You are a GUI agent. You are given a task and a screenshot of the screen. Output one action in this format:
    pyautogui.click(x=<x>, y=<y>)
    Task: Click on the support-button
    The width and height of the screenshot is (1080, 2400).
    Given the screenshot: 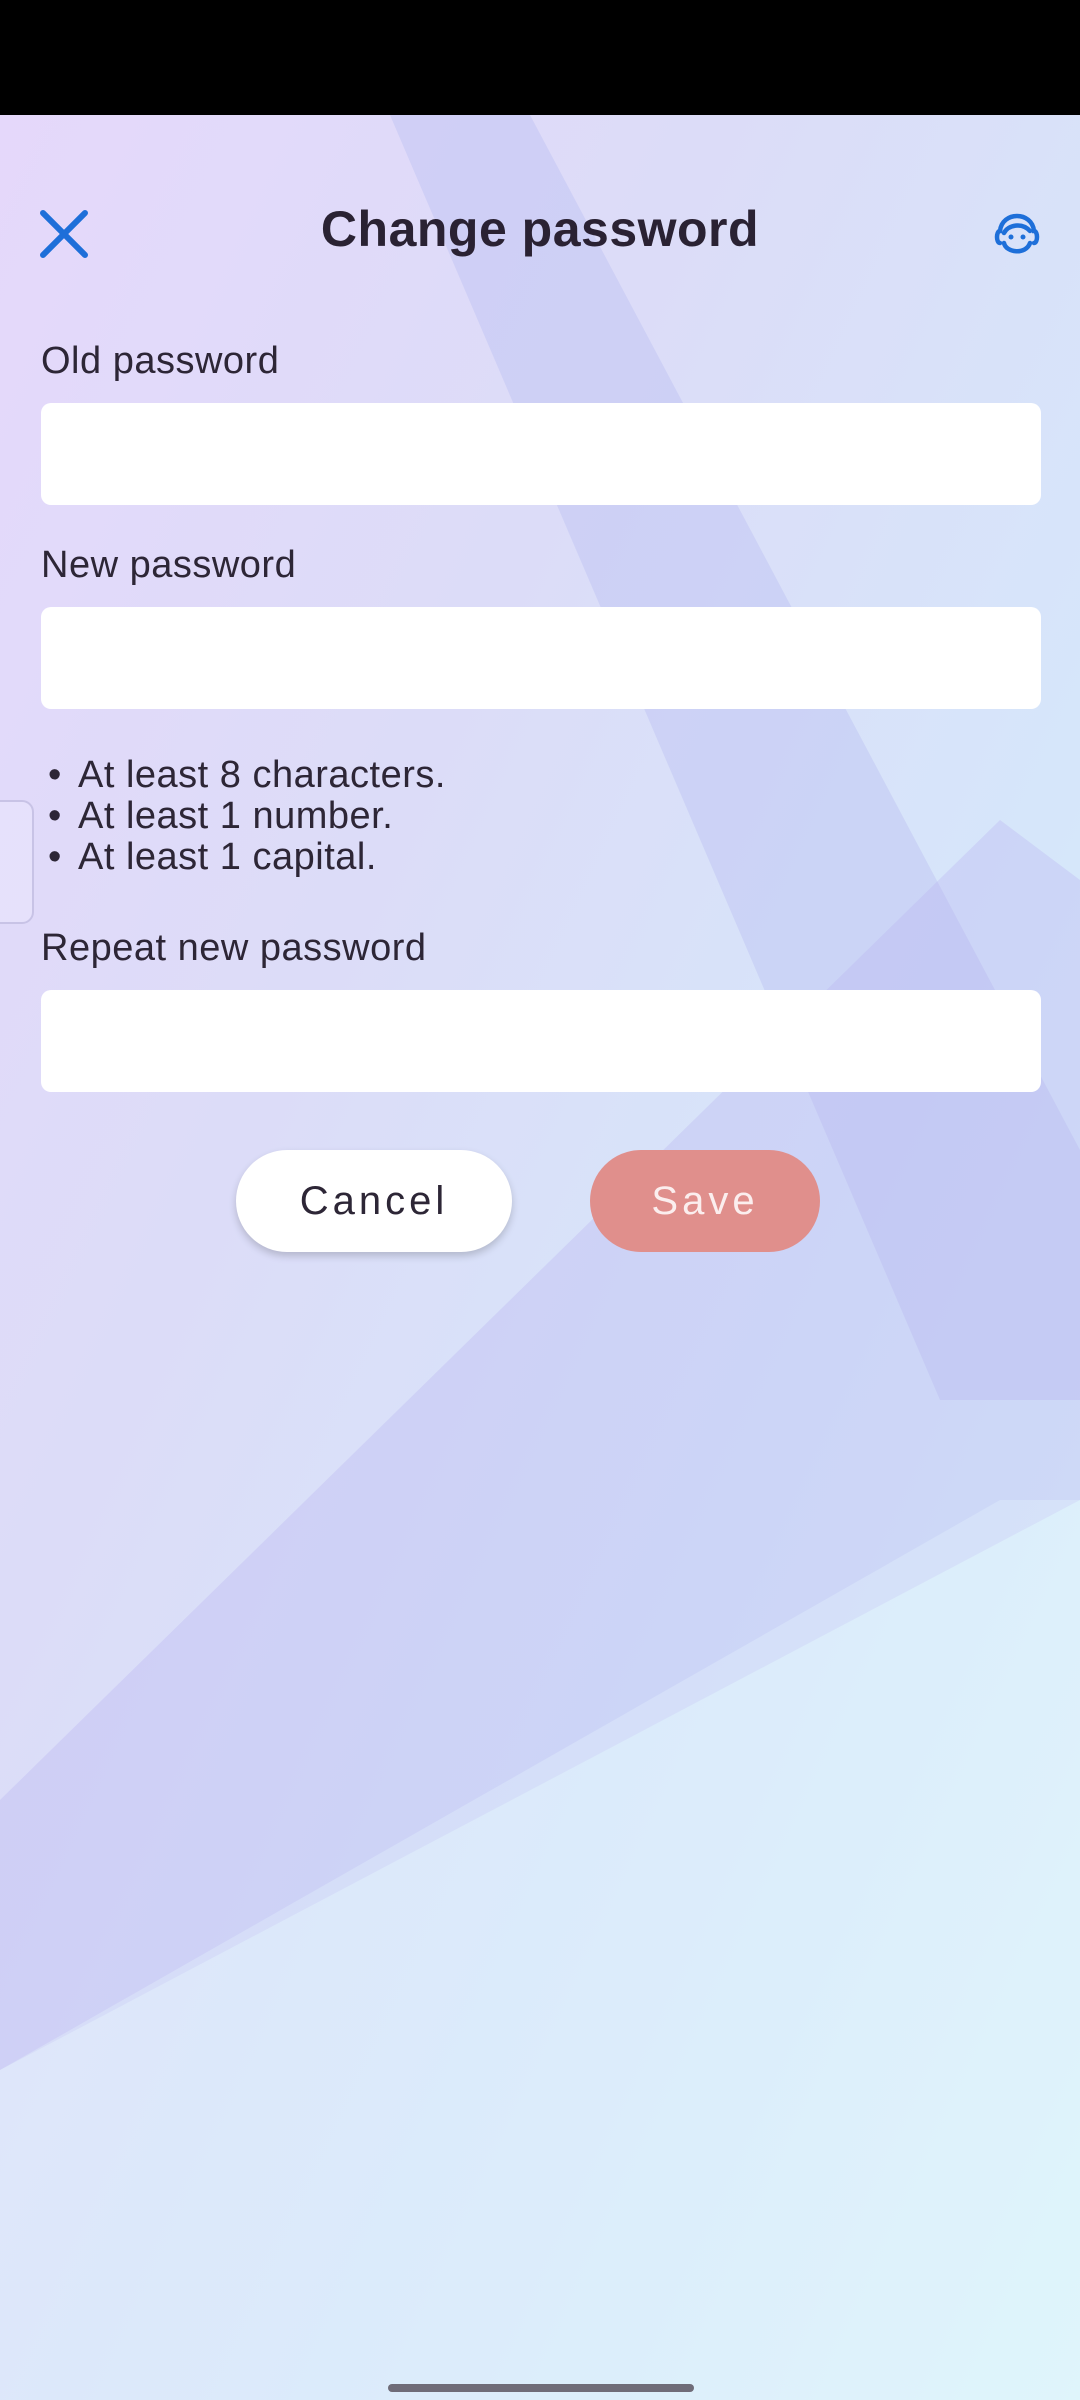 What is the action you would take?
    pyautogui.click(x=1017, y=236)
    